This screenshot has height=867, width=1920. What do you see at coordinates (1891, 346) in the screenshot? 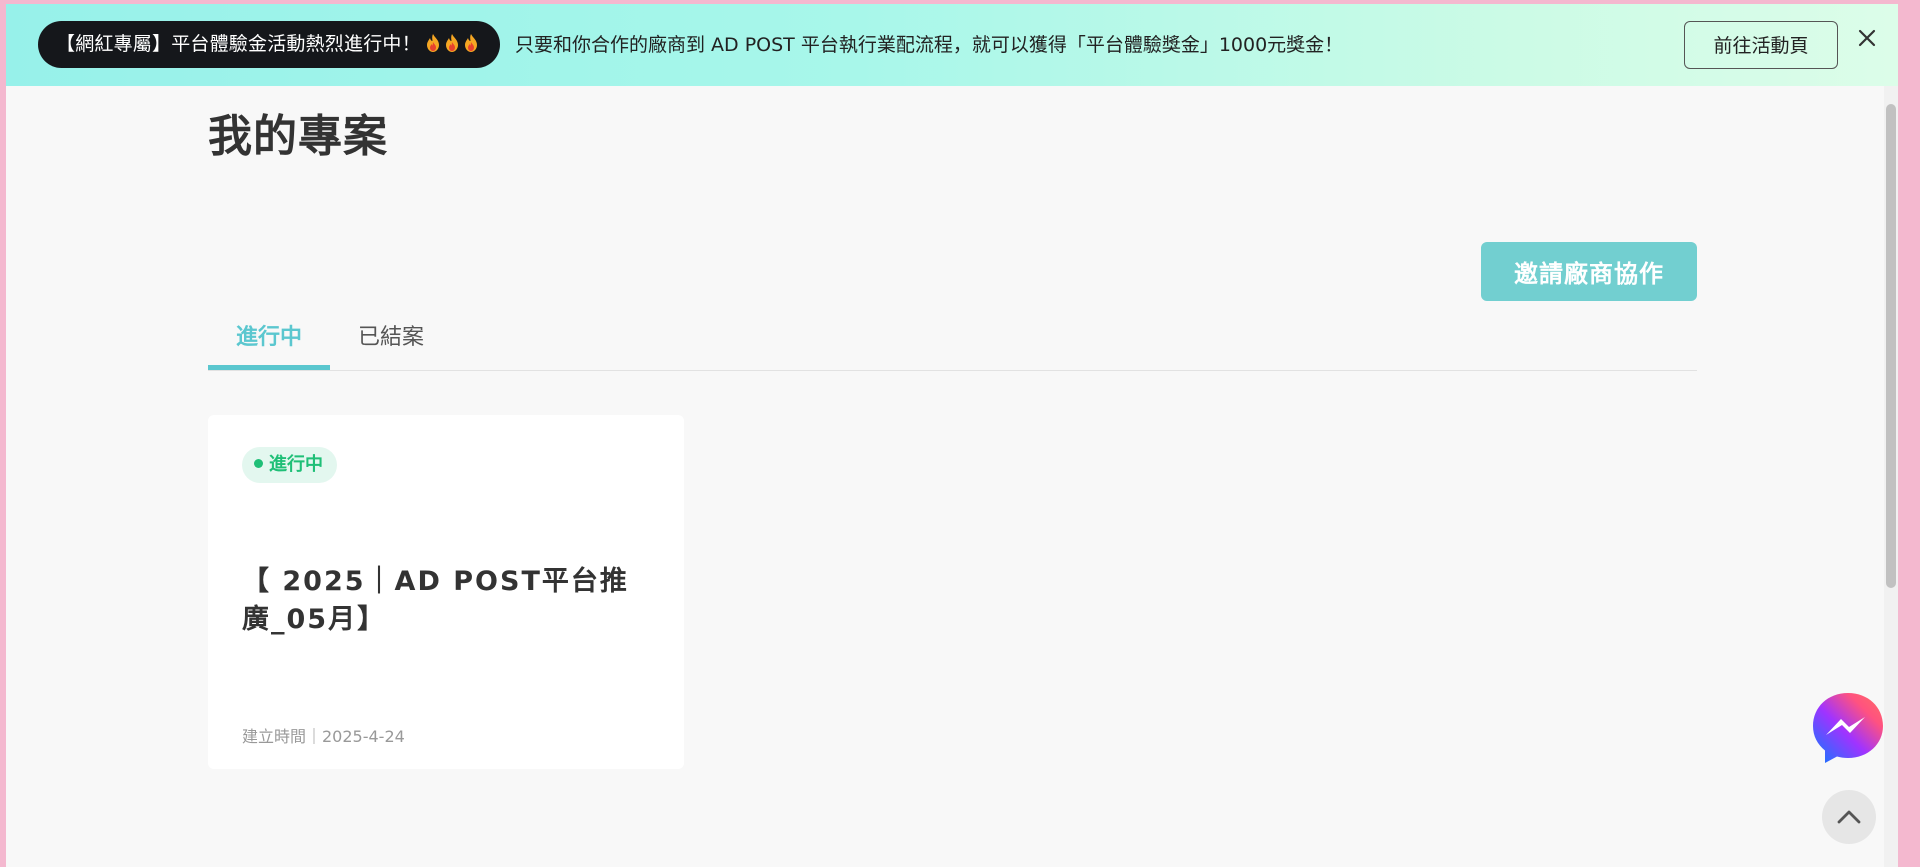
I see `scrollbar-thumb` at bounding box center [1891, 346].